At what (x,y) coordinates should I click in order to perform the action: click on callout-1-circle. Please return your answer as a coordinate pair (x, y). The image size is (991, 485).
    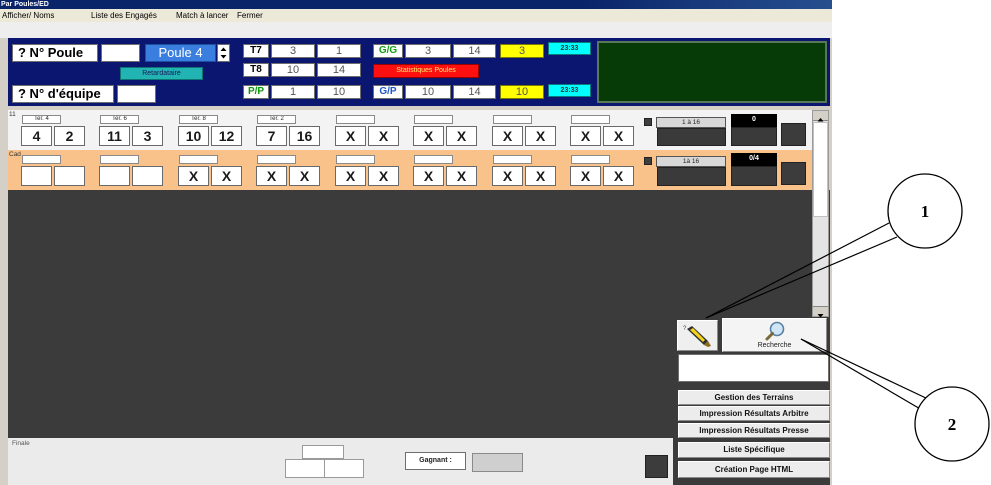
    Looking at the image, I should click on (925, 211).